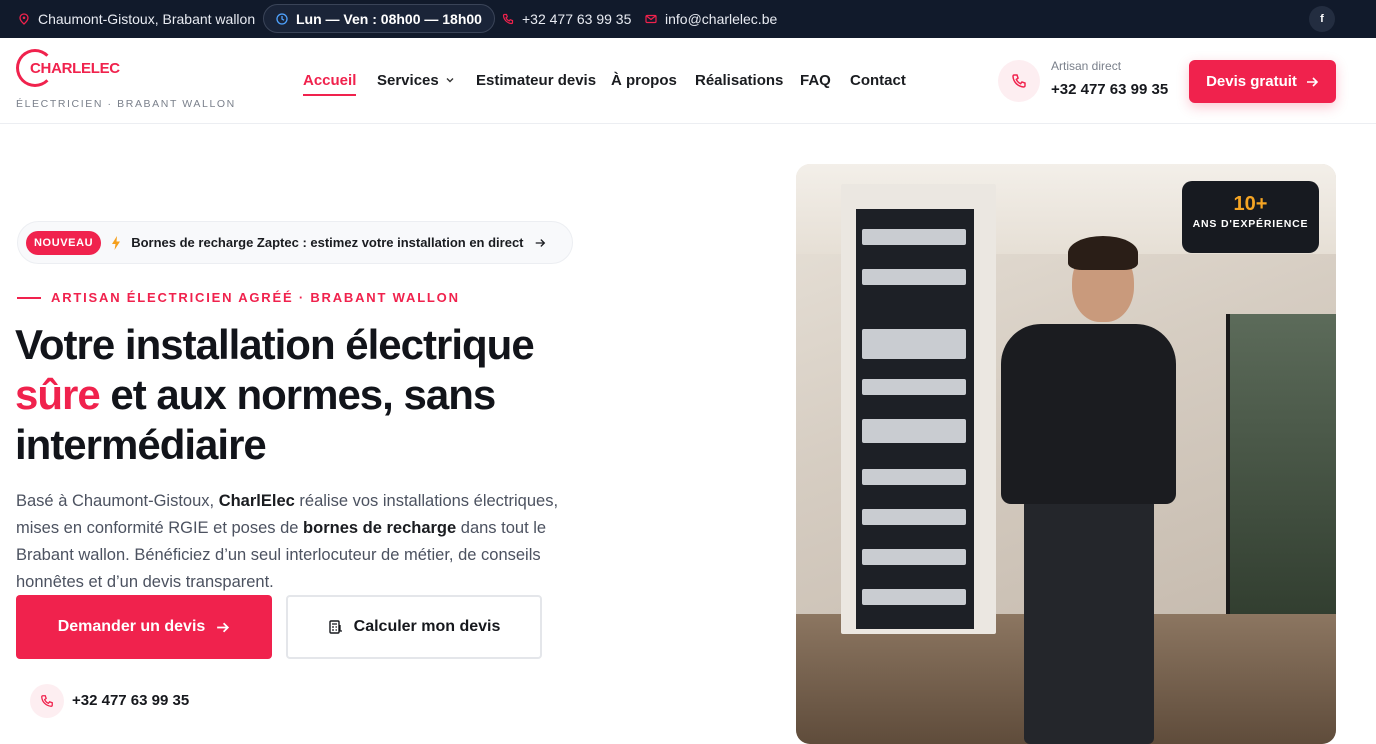  I want to click on experience-value: 10+, so click(1250, 204).